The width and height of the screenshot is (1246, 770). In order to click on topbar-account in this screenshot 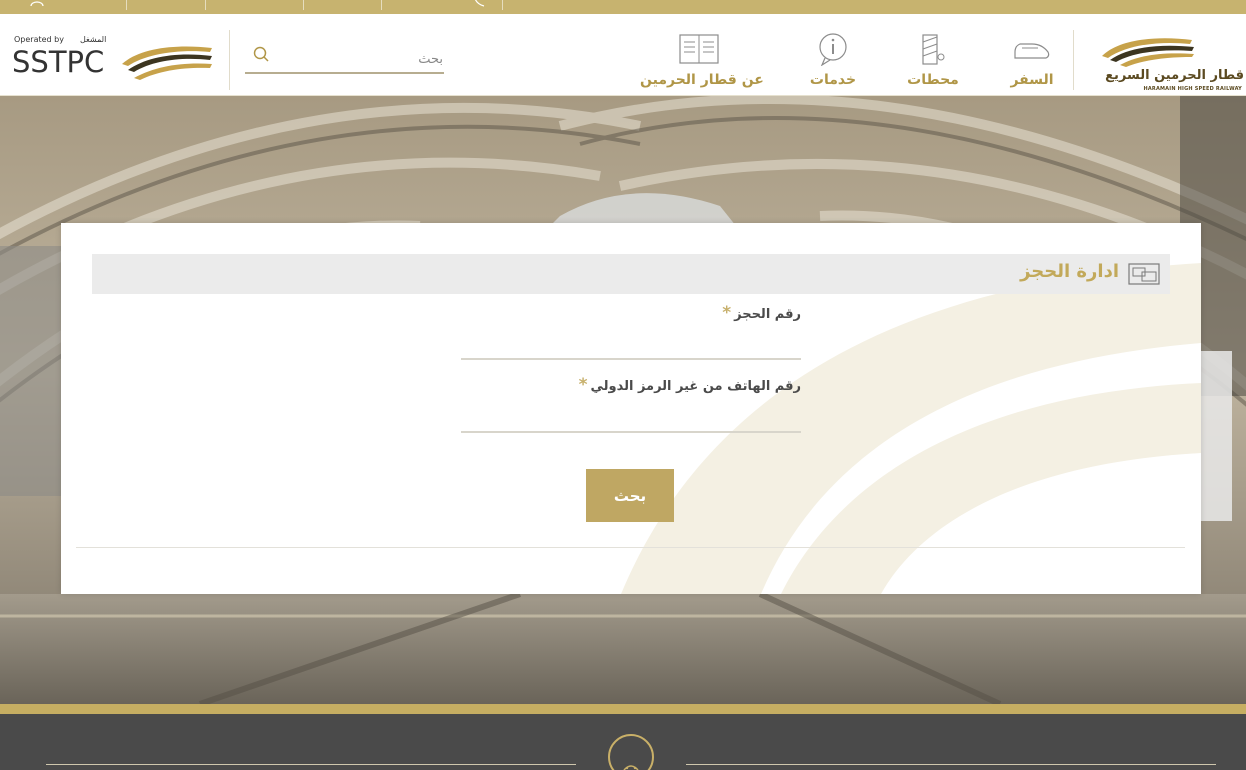, I will do `click(63, 5)`.